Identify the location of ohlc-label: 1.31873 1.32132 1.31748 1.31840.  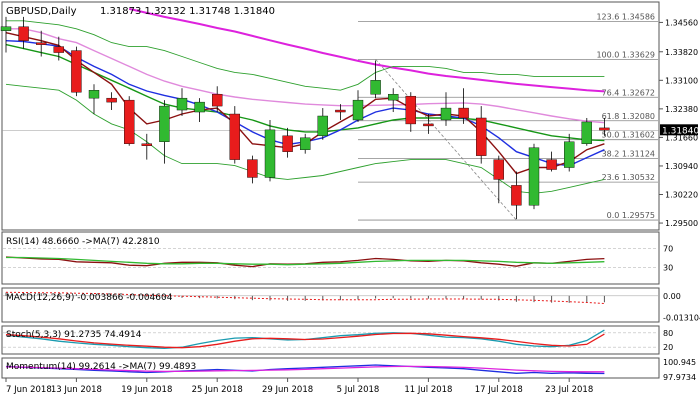
(187, 11).